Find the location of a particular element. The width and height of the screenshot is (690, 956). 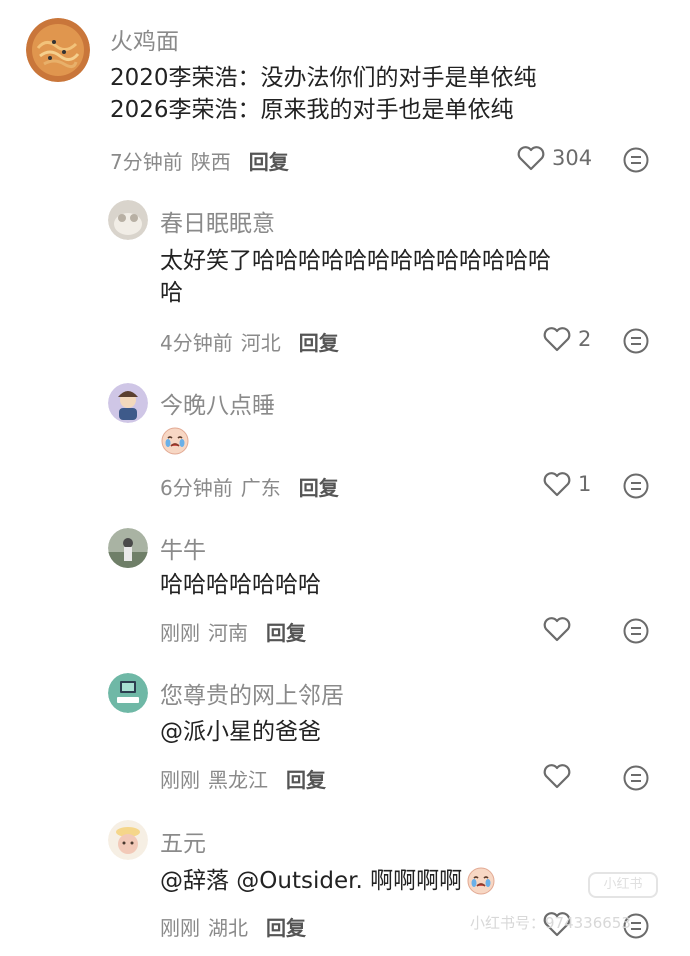

timestamp: 刚刚 is located at coordinates (180, 928).